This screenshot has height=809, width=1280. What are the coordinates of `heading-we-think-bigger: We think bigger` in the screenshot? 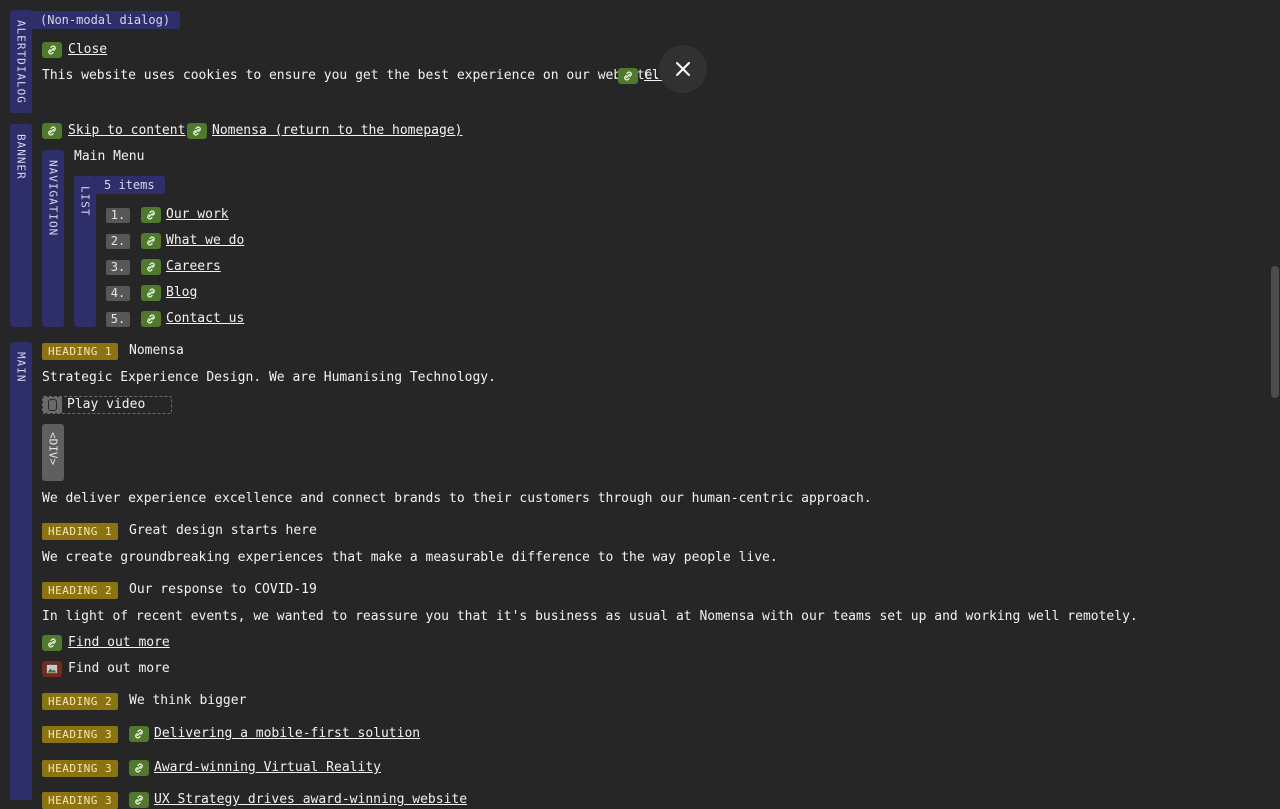 It's located at (188, 700).